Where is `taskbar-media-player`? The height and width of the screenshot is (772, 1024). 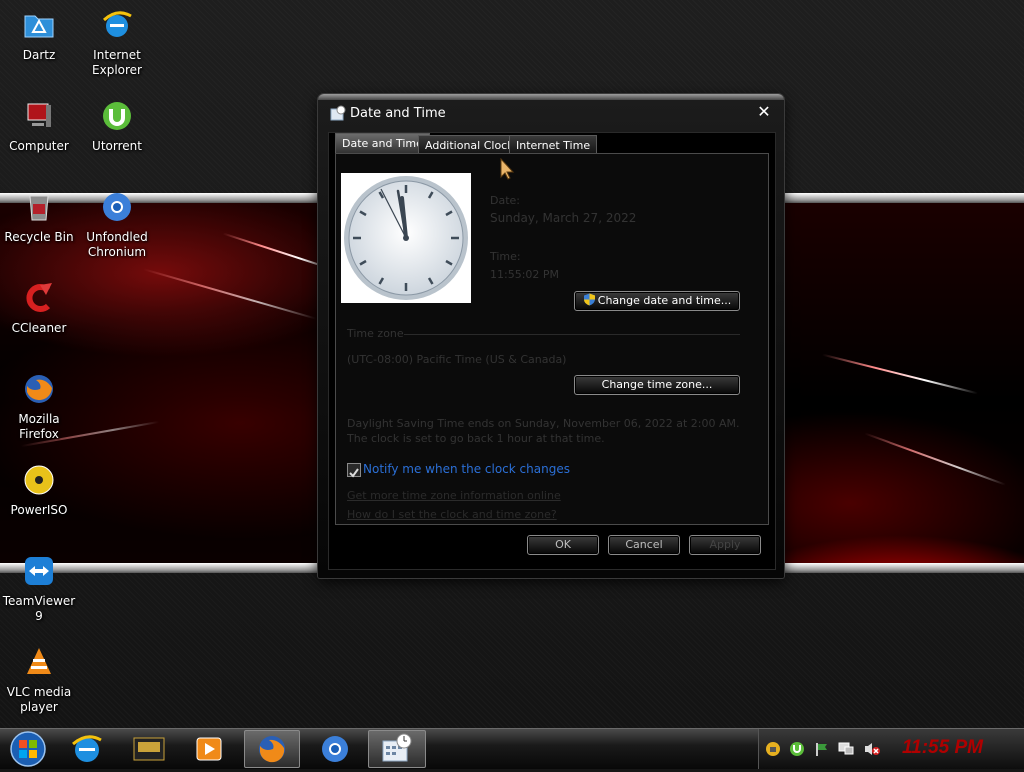
taskbar-media-player is located at coordinates (209, 749).